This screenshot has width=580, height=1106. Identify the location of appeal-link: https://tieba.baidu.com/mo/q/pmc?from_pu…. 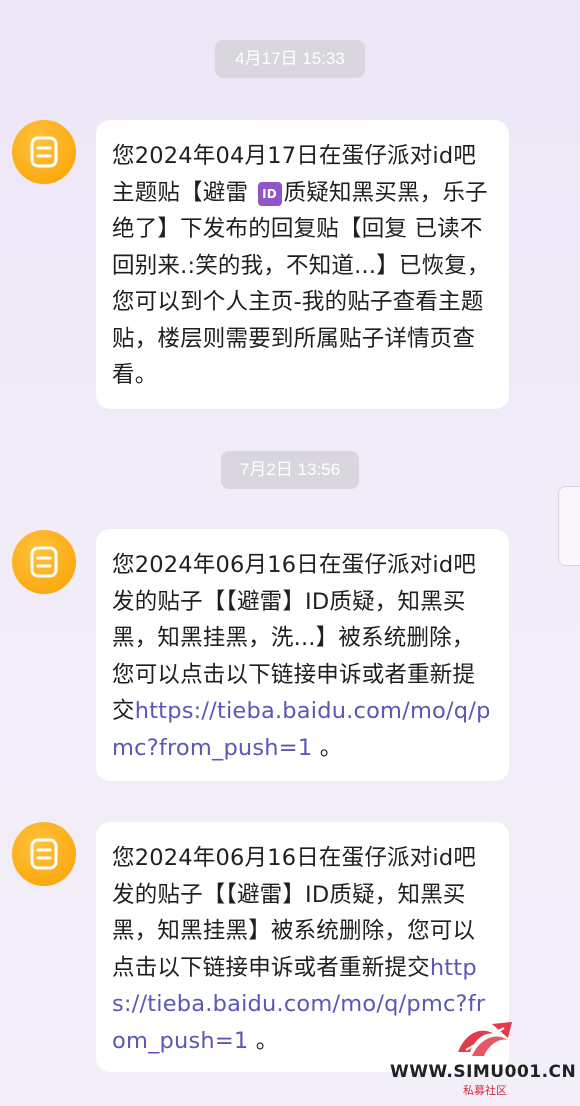
(301, 729).